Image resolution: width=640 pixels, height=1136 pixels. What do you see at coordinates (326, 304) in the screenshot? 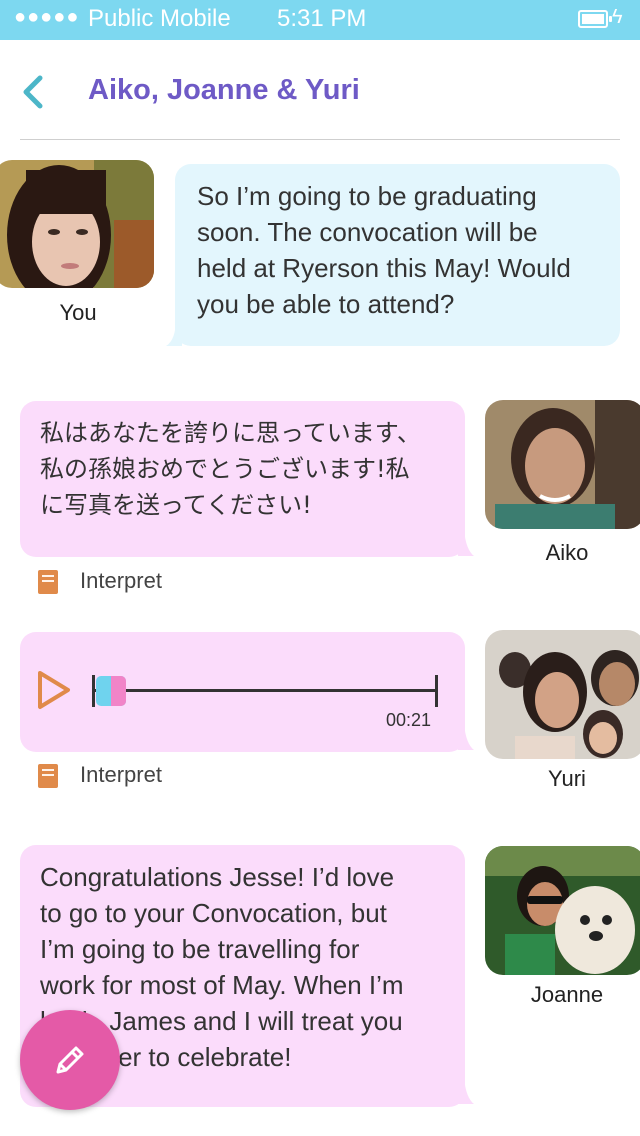
I see `message-text-line: you be able to attend?` at bounding box center [326, 304].